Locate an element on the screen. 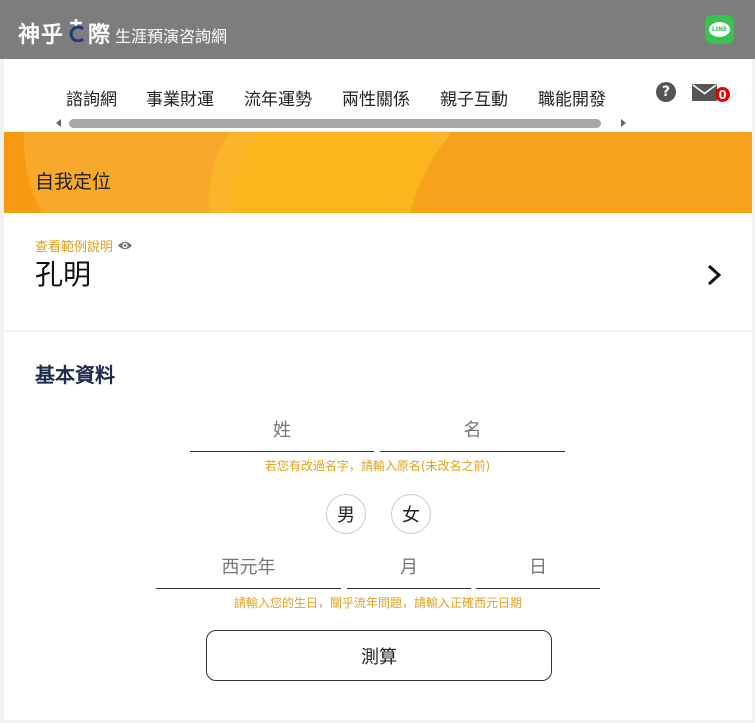 This screenshot has width=755, height=723. help-icon: ? is located at coordinates (666, 92).